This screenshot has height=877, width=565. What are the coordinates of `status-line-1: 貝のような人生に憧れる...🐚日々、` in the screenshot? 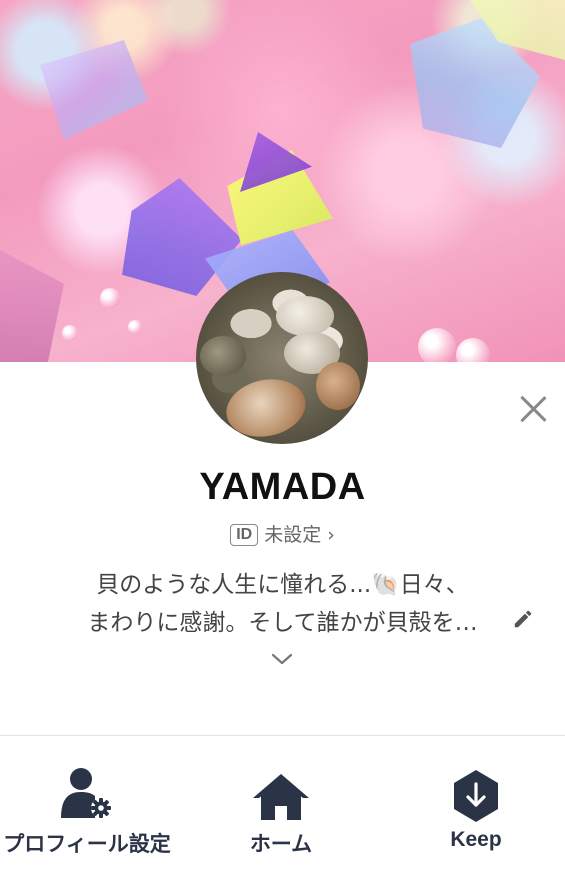 It's located at (282, 585).